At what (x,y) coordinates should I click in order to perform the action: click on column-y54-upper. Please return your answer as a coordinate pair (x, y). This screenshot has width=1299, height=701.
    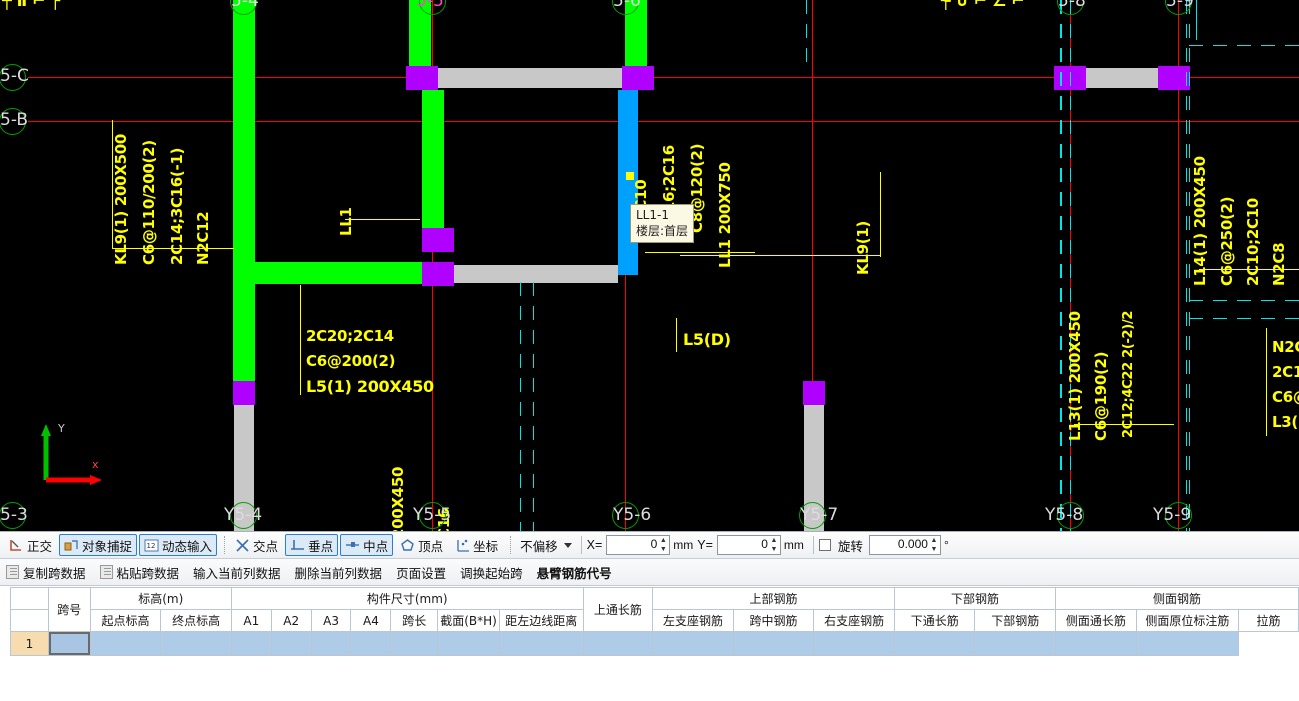
    Looking at the image, I should click on (244, 393).